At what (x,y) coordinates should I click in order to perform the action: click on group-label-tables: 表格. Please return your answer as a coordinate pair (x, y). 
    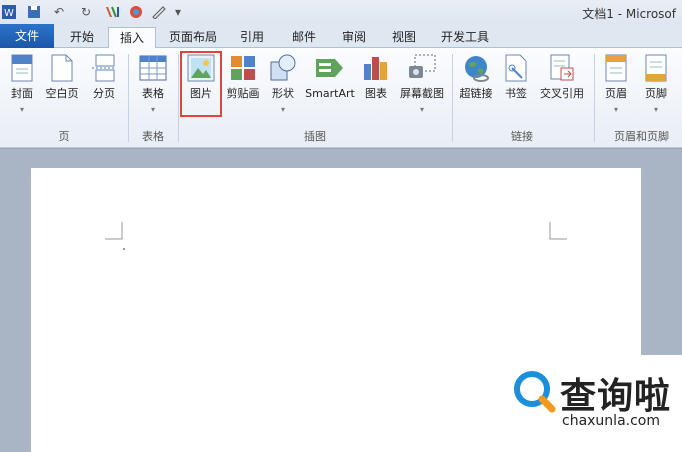
    Looking at the image, I should click on (153, 136).